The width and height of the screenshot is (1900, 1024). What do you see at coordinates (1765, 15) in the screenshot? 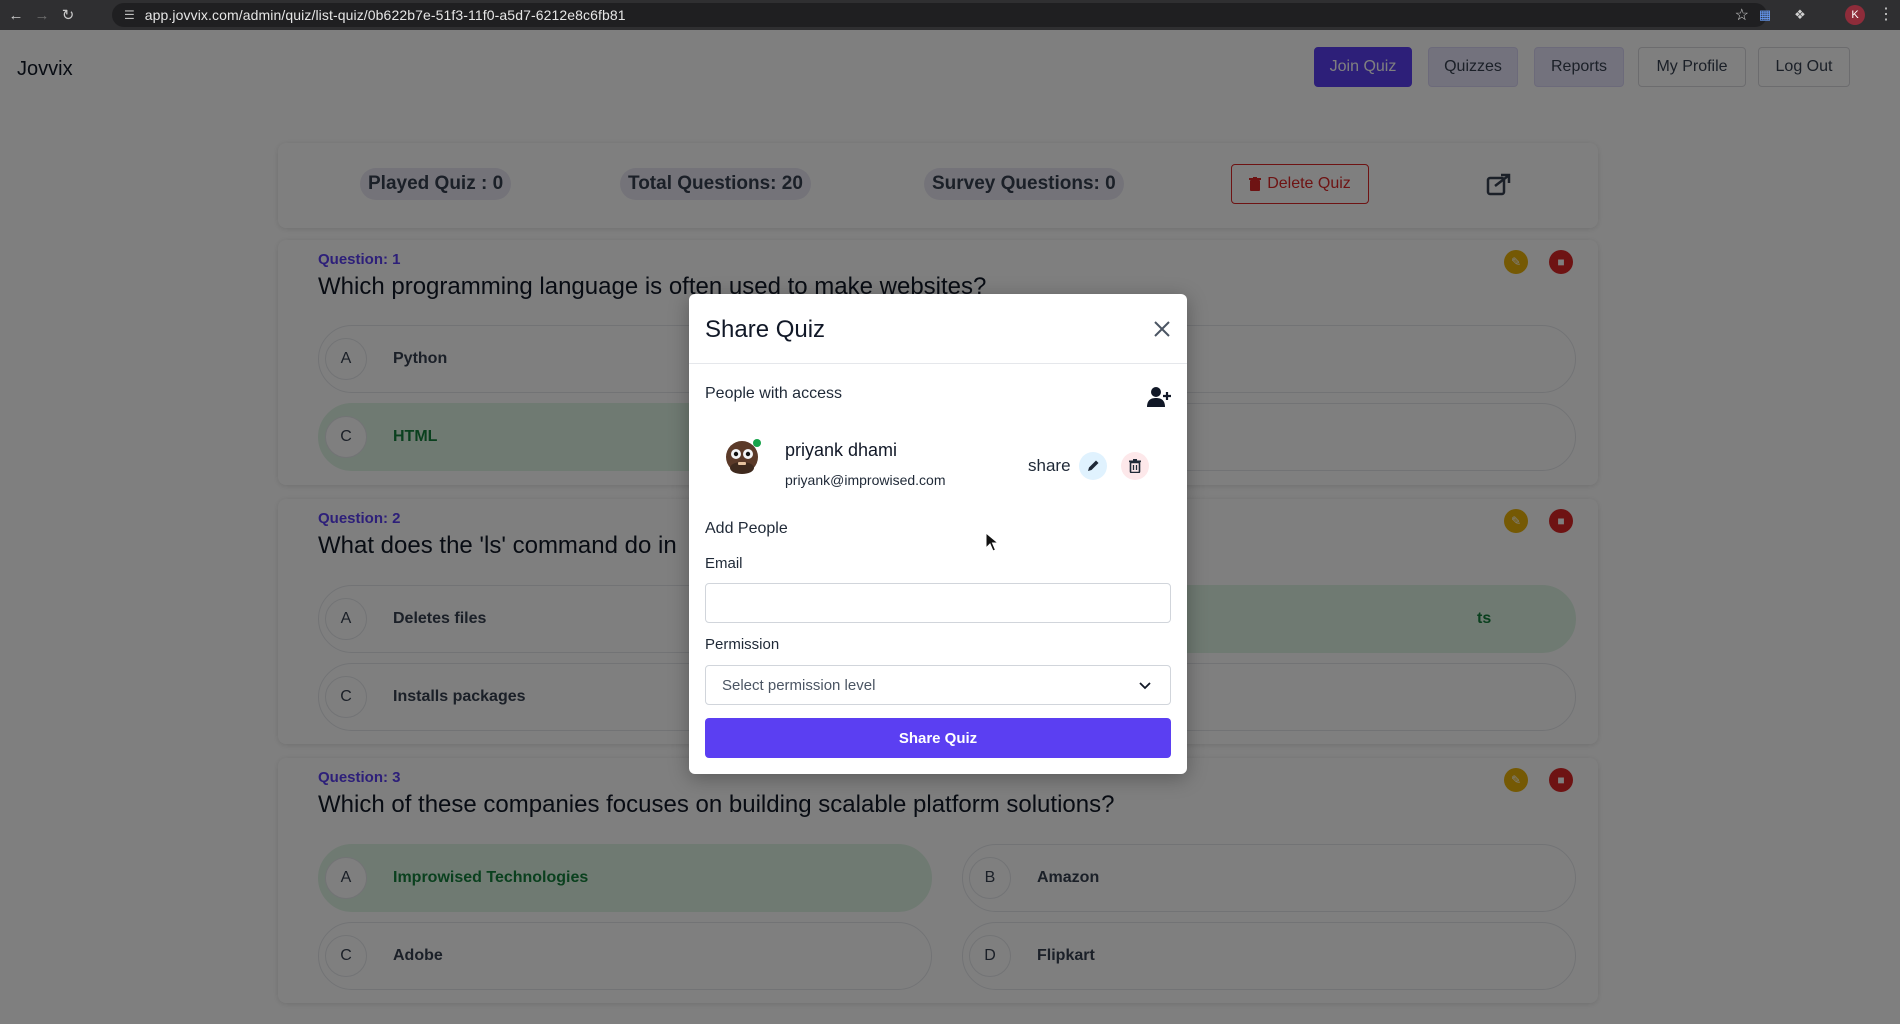
I see `extension-icon: ▦` at bounding box center [1765, 15].